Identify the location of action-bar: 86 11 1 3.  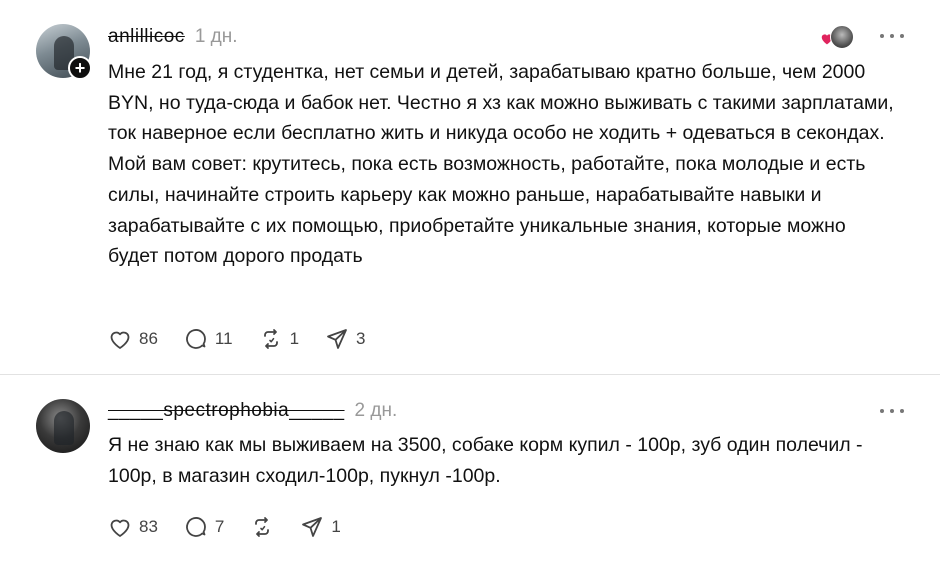
(250, 339).